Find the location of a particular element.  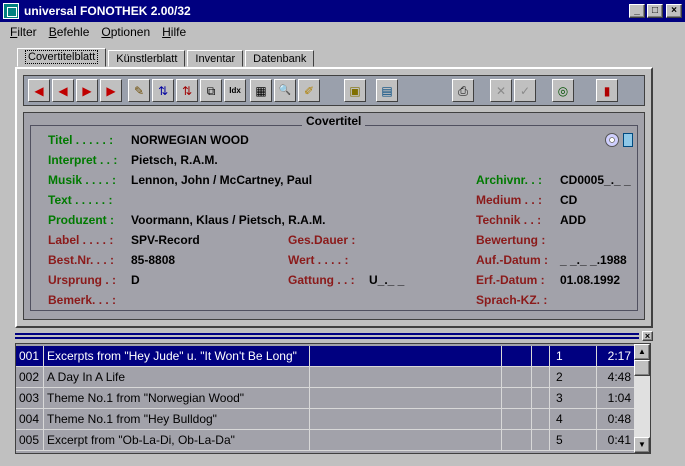

tab-covertitelblatt: Covertitelblatt is located at coordinates (62, 57).